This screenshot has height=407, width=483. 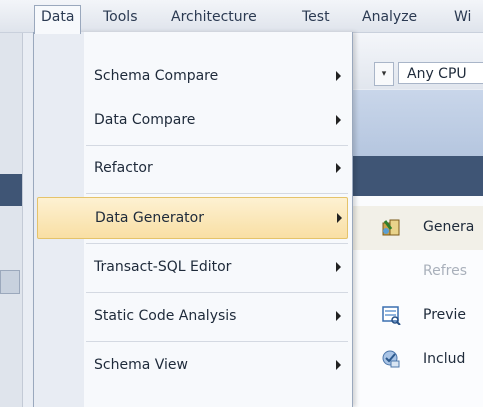 What do you see at coordinates (449, 227) in the screenshot?
I see `submenu-item-label: Genera` at bounding box center [449, 227].